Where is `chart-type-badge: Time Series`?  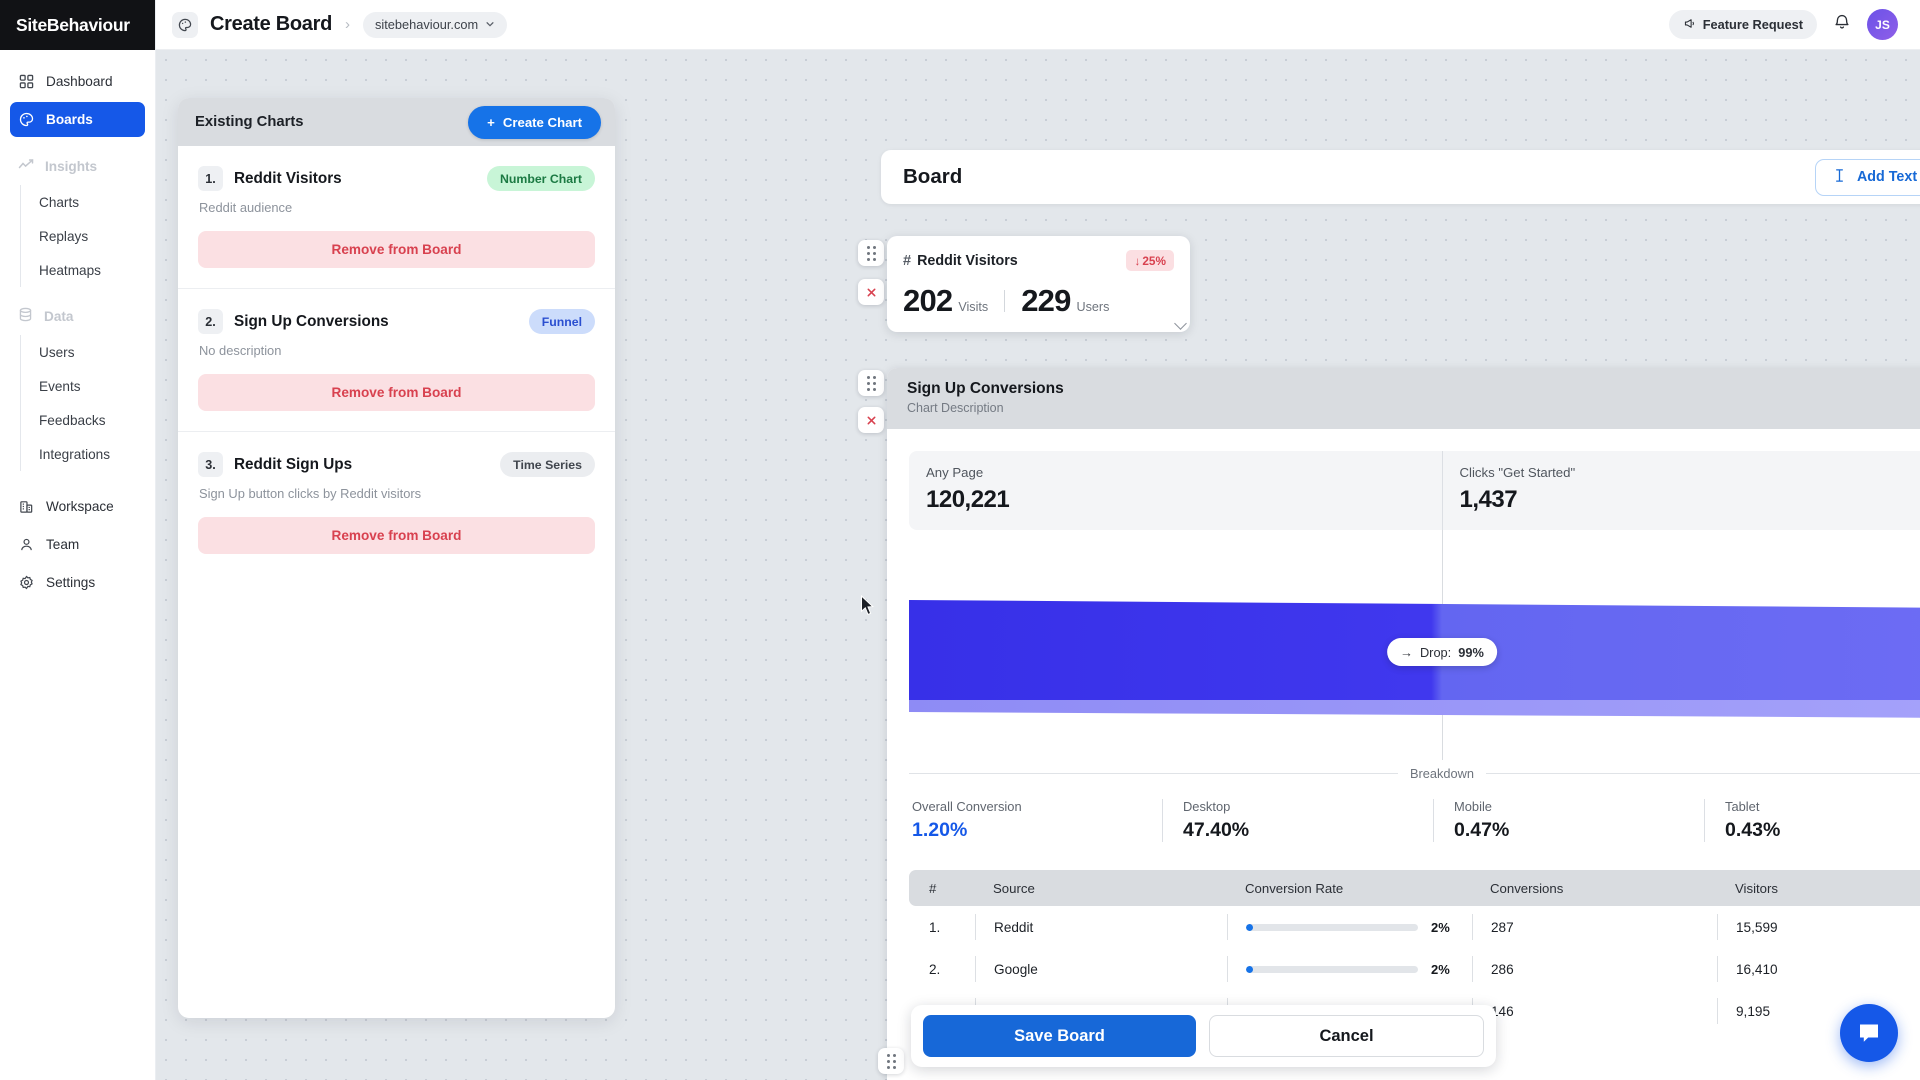
chart-type-badge: Time Series is located at coordinates (547, 464).